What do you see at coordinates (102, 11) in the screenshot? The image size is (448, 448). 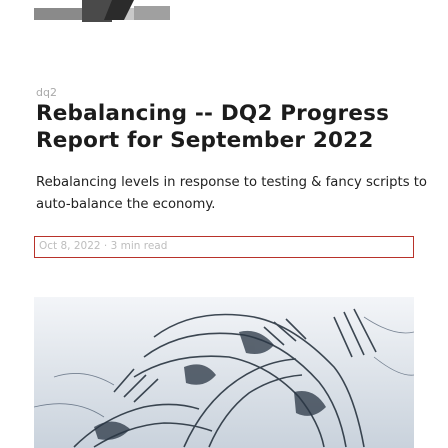 I see `banner-image-strip` at bounding box center [102, 11].